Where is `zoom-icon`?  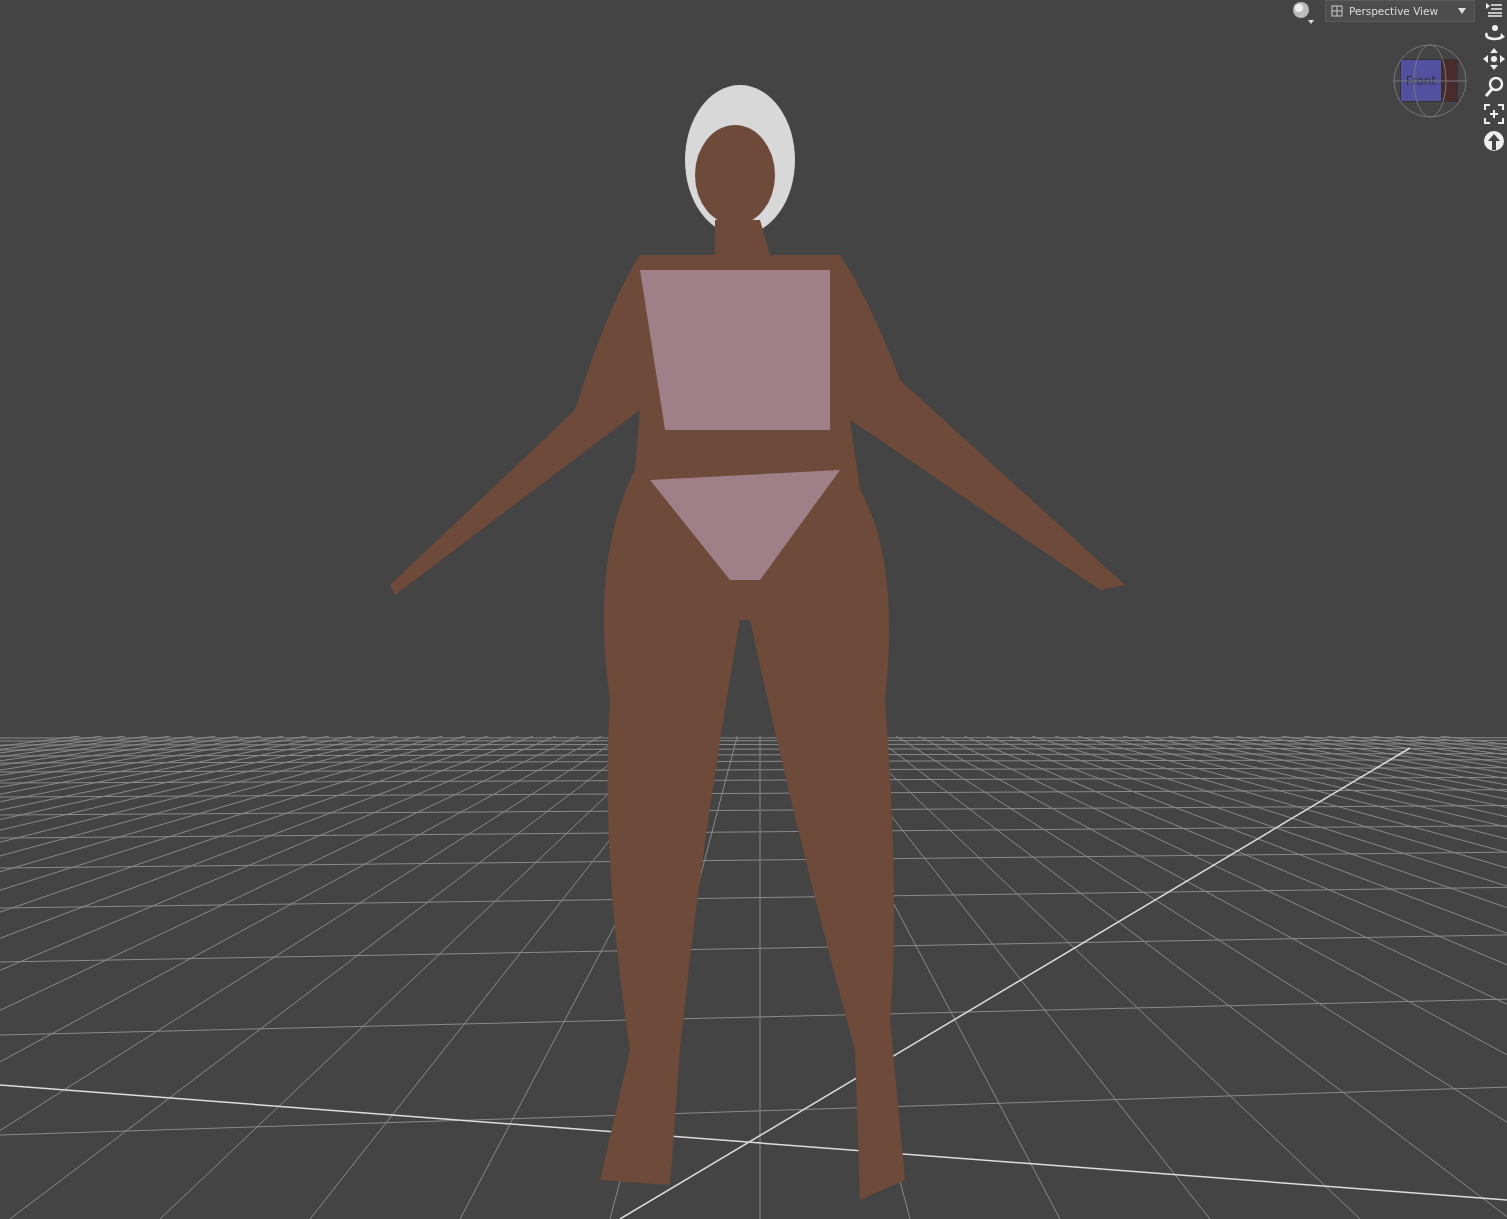 zoom-icon is located at coordinates (1494, 87).